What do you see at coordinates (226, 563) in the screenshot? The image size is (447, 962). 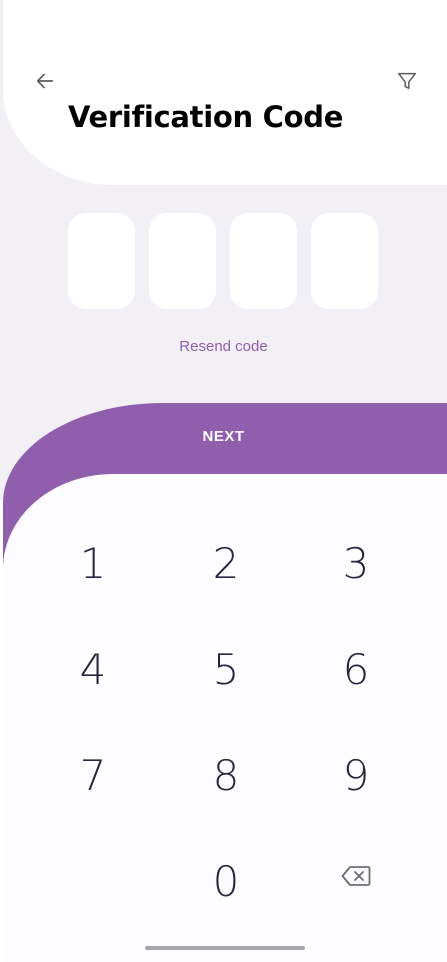 I see `key-2: 2` at bounding box center [226, 563].